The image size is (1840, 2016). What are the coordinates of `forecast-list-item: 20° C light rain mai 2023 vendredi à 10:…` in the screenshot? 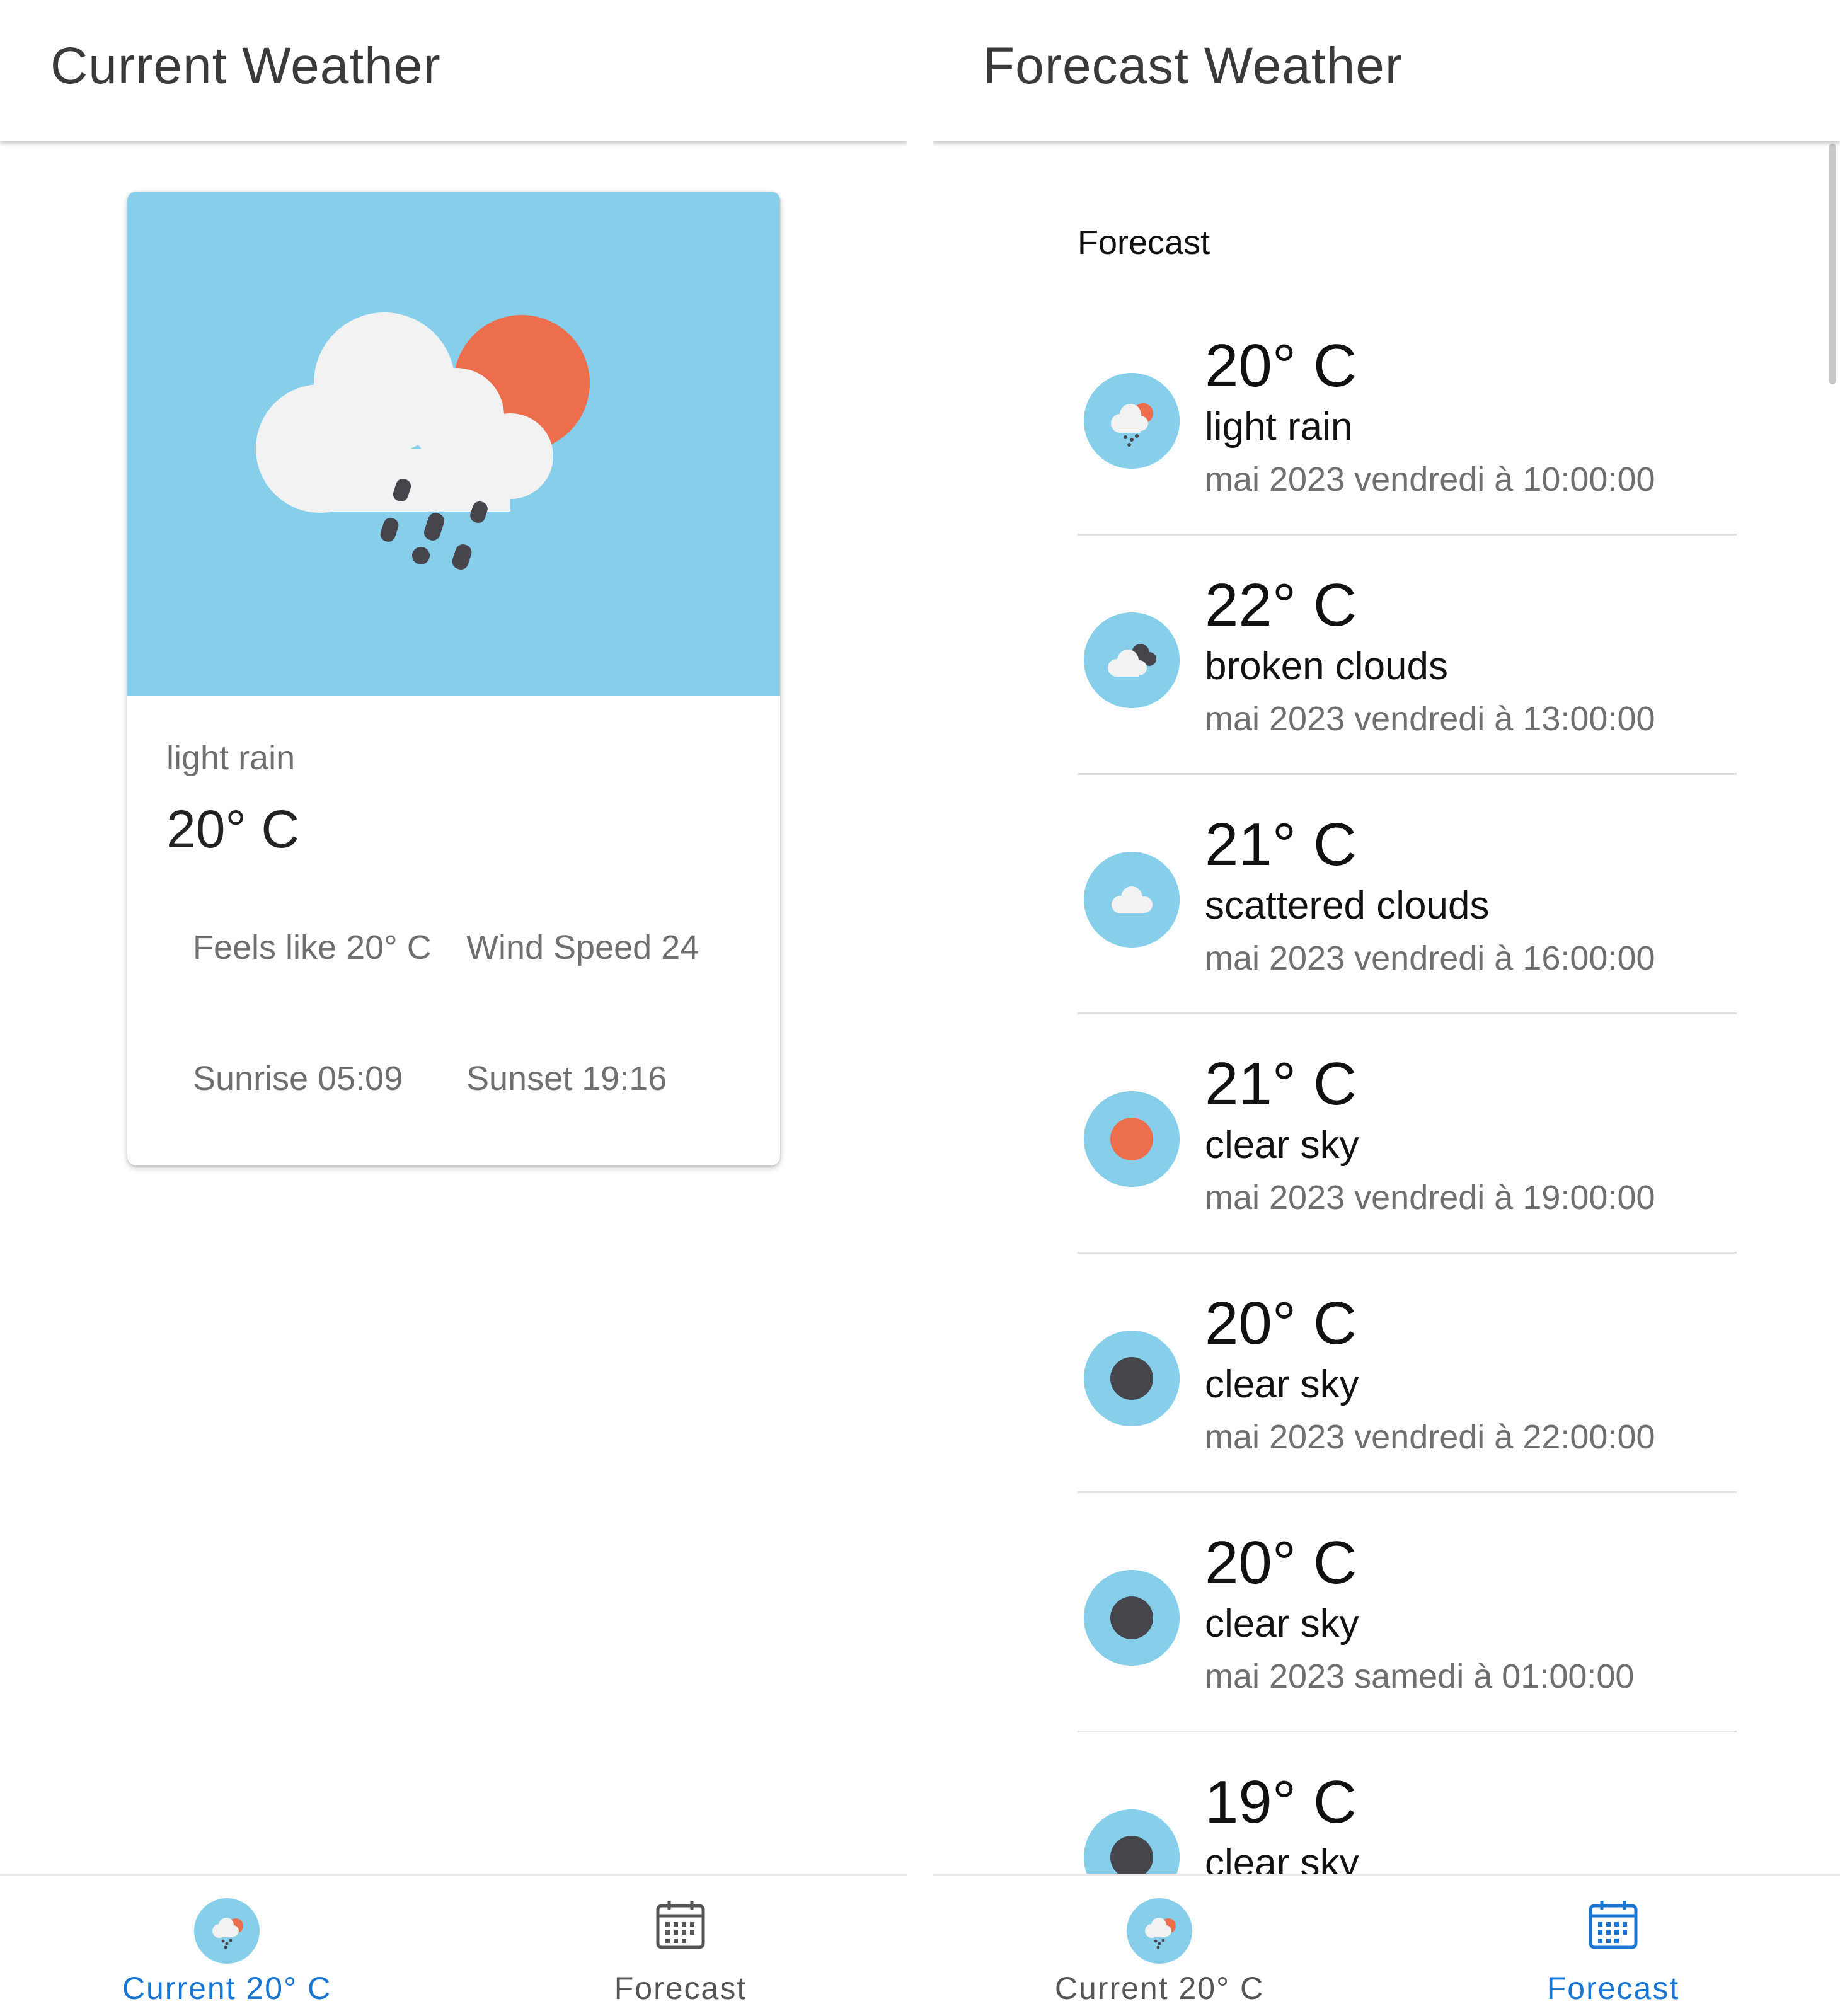 It's located at (1407, 416).